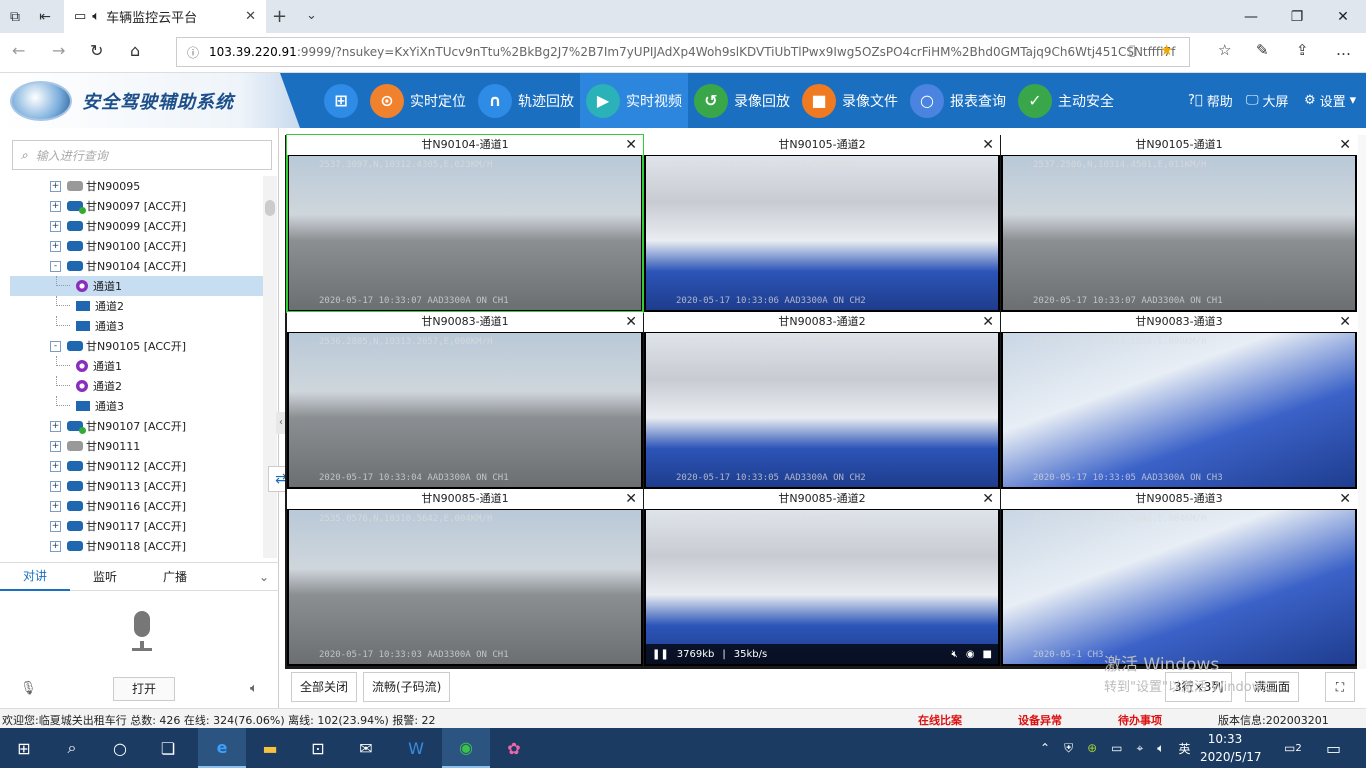 The height and width of the screenshot is (768, 1366). I want to click on security-icon: ⛨, so click(1068, 748).